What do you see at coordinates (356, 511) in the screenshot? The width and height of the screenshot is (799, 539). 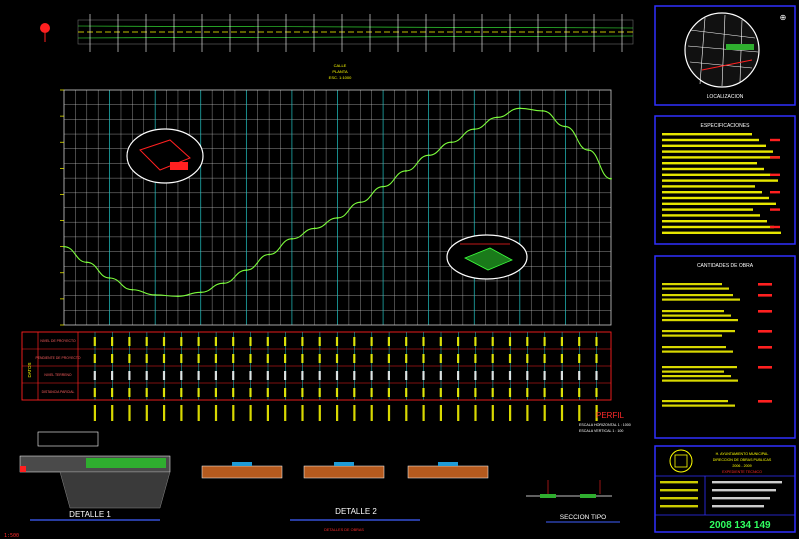 I see `detail2-title: DETALLE 2` at bounding box center [356, 511].